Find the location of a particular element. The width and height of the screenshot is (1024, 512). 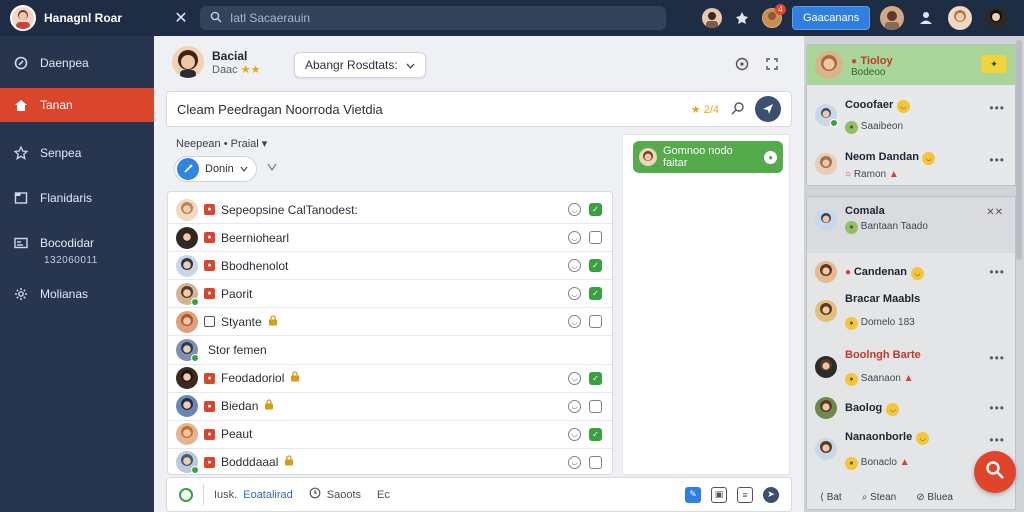

flag-icon: ● is located at coordinates (209, 434).